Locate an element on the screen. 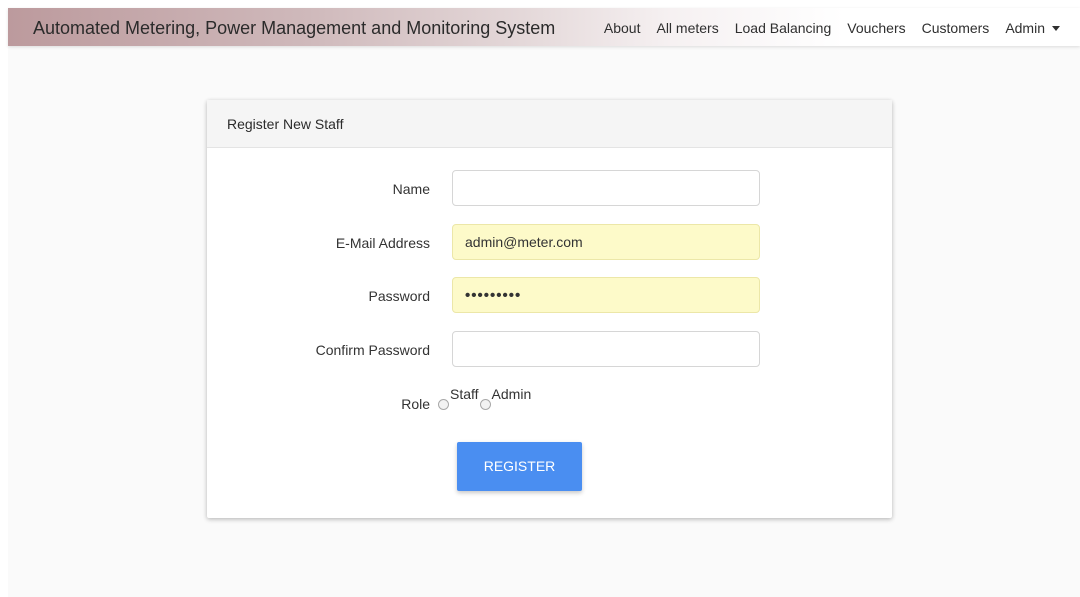 The image size is (1080, 597). card-title: Register New Staff is located at coordinates (549, 124).